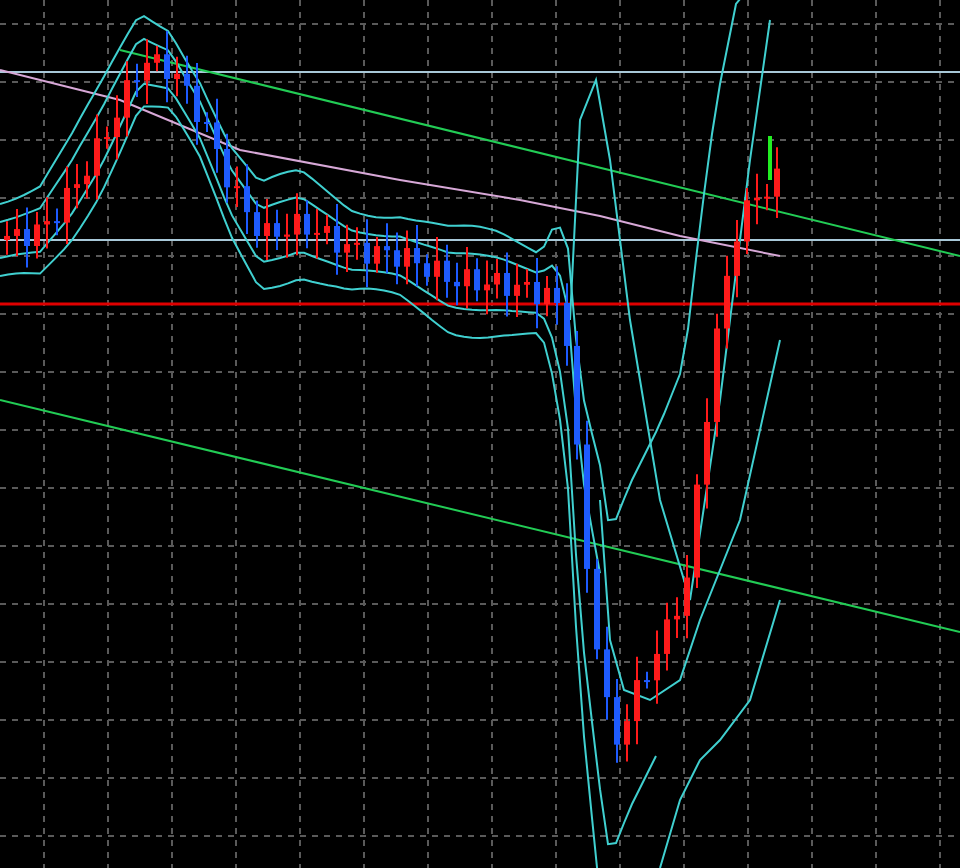 This screenshot has height=868, width=960. What do you see at coordinates (480, 304) in the screenshot?
I see `horizontal-level-line` at bounding box center [480, 304].